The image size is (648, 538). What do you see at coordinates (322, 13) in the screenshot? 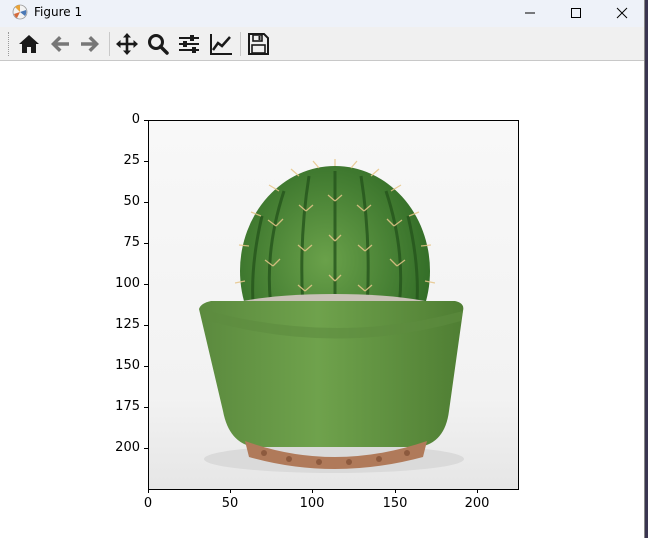
I see `title-bar: Figure 1` at bounding box center [322, 13].